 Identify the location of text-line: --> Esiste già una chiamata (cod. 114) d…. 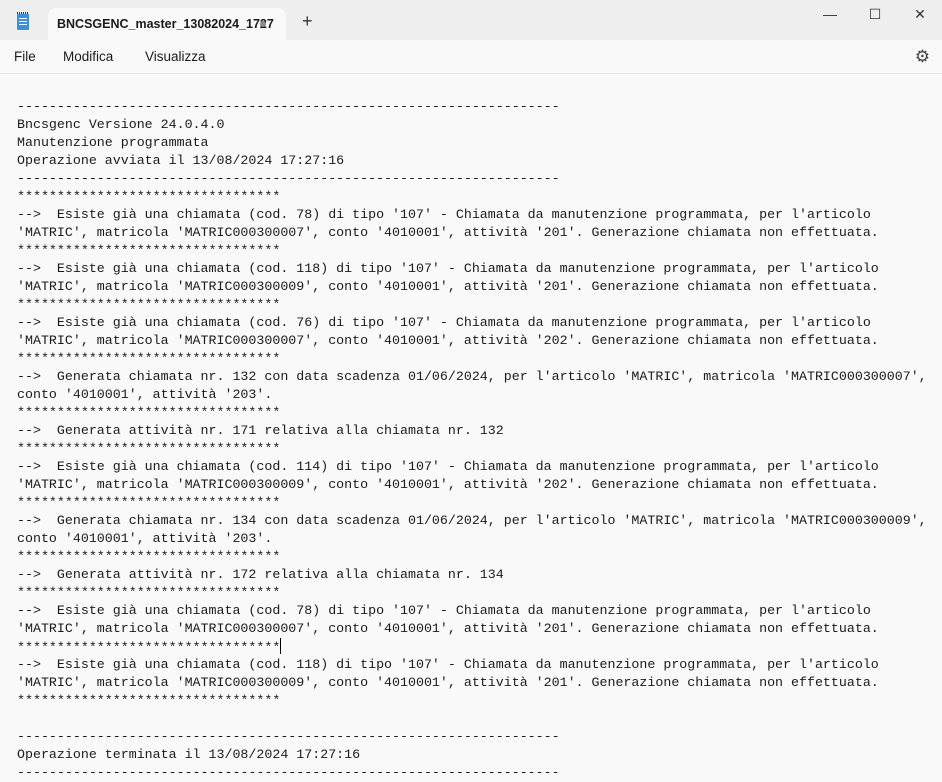
(448, 466).